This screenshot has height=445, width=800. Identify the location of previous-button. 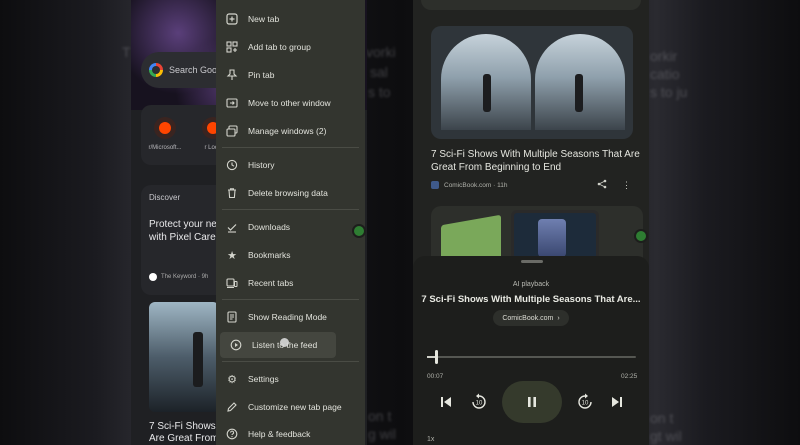
(446, 402).